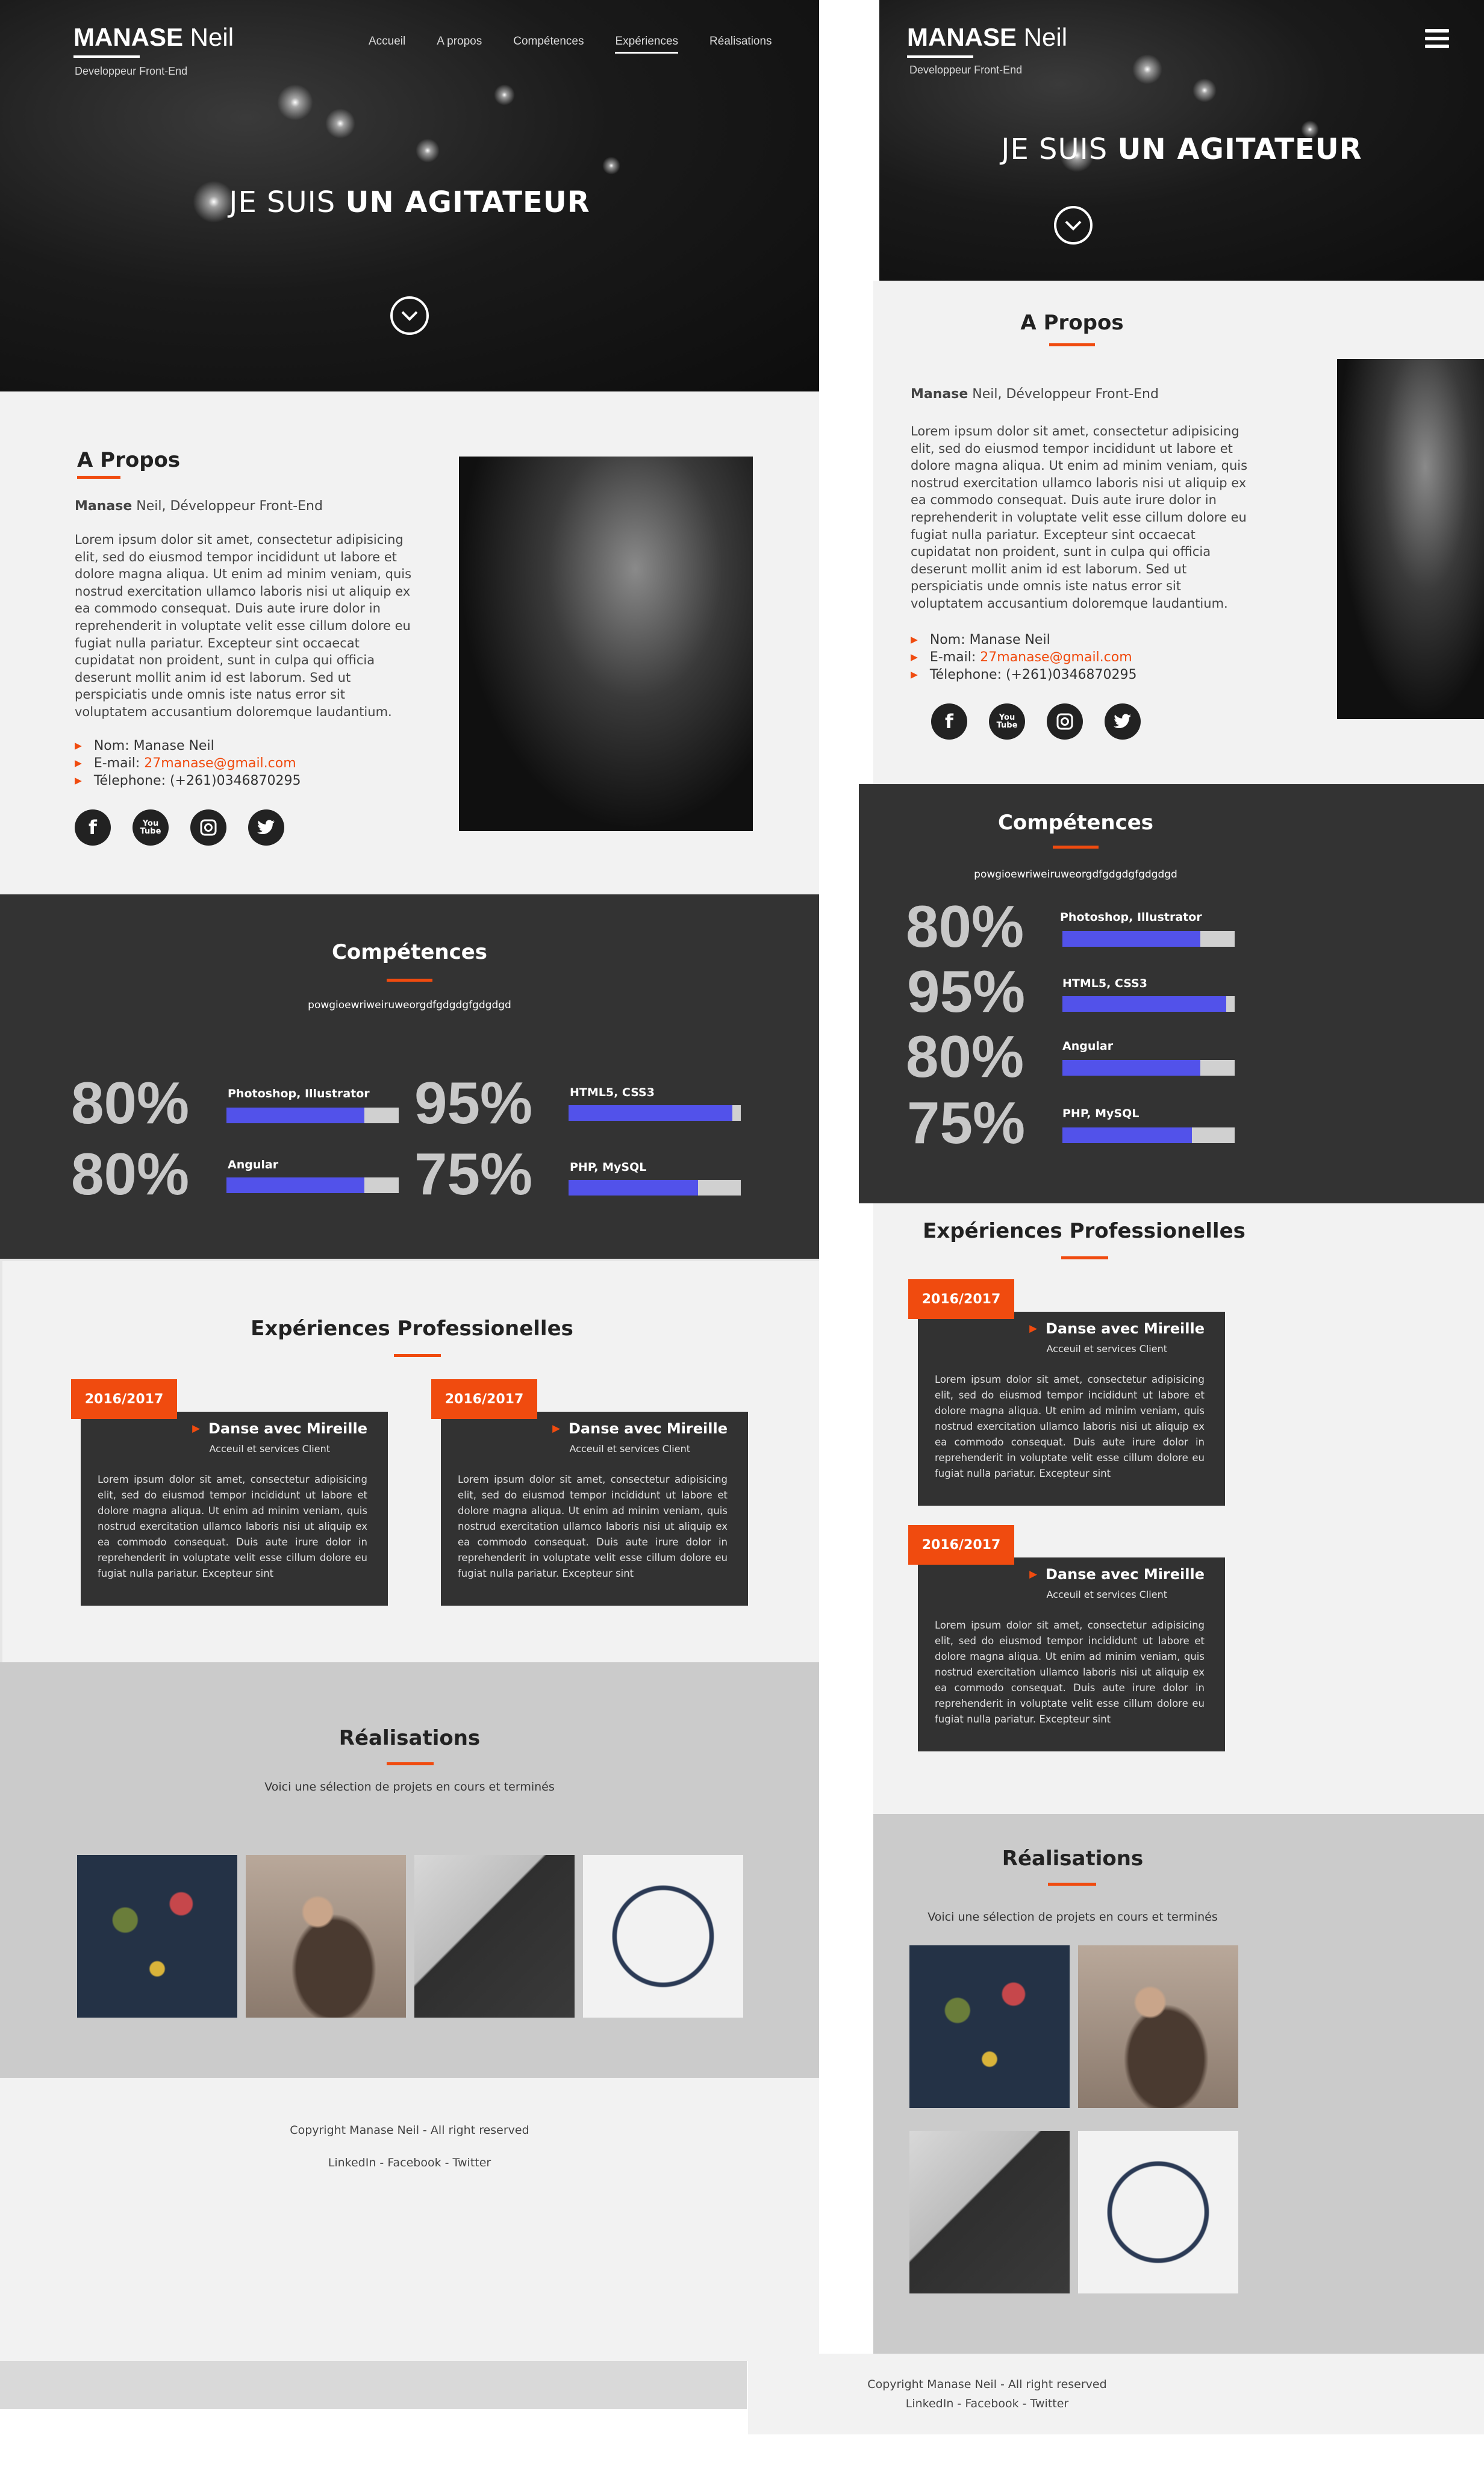 The height and width of the screenshot is (2491, 1484). Describe the element at coordinates (1088, 1046) in the screenshot. I see `skill-name-2: Angular` at that location.